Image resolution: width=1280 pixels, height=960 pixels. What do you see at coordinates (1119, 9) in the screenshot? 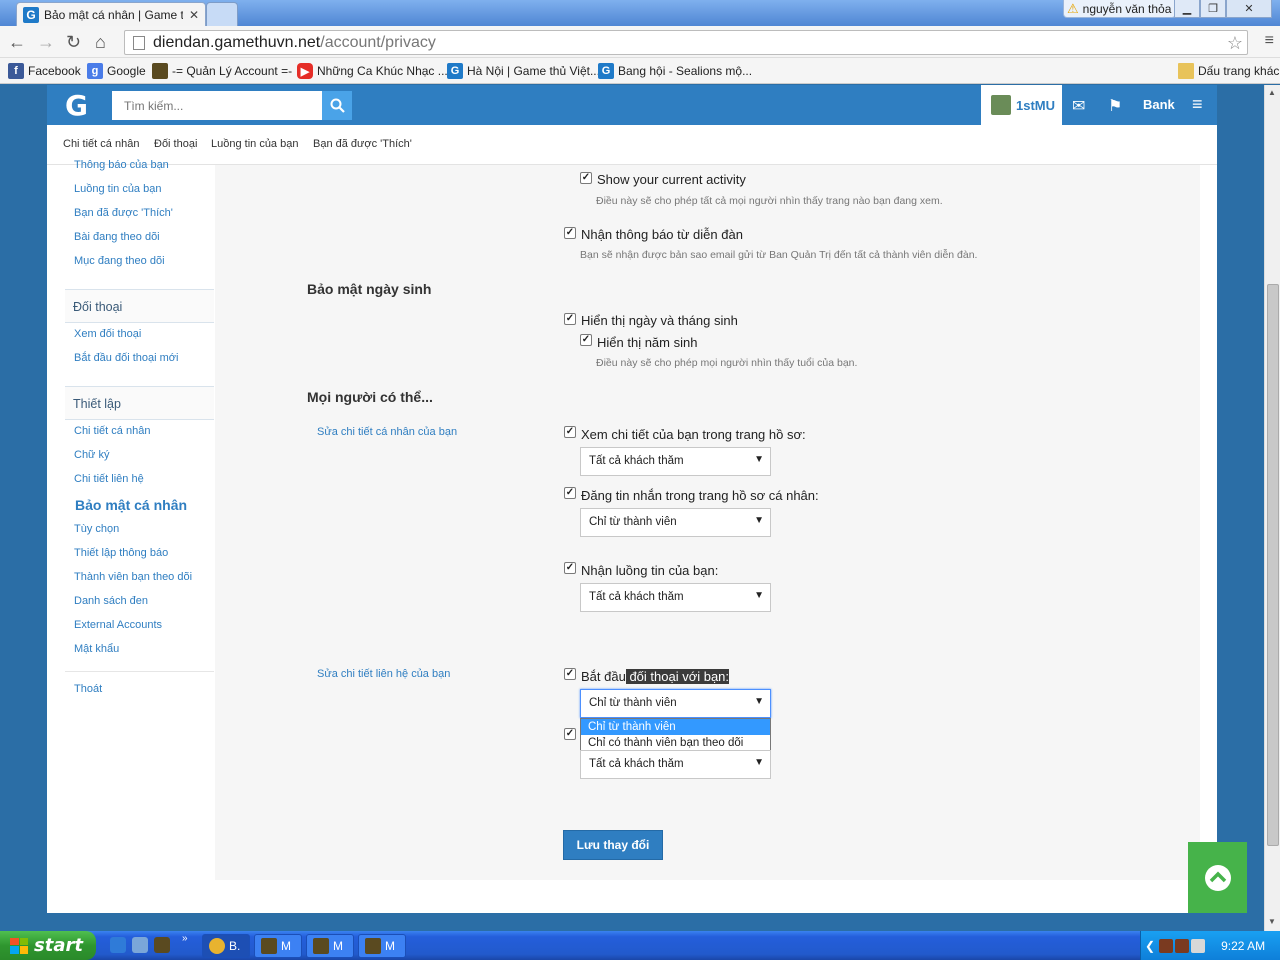
I see `profile-chip: ⚠ nguyễn văn thỏa` at bounding box center [1119, 9].